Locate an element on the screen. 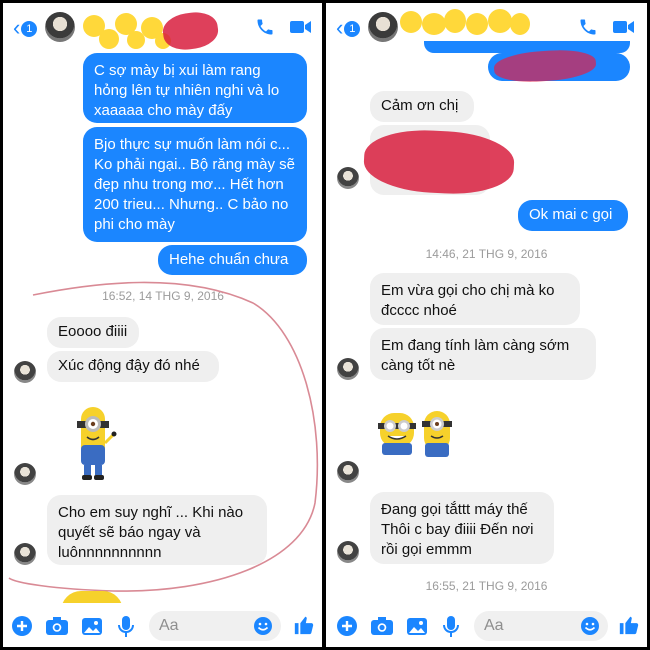 This screenshot has height=650, width=650. back-button: ‹ 1 is located at coordinates (348, 27).